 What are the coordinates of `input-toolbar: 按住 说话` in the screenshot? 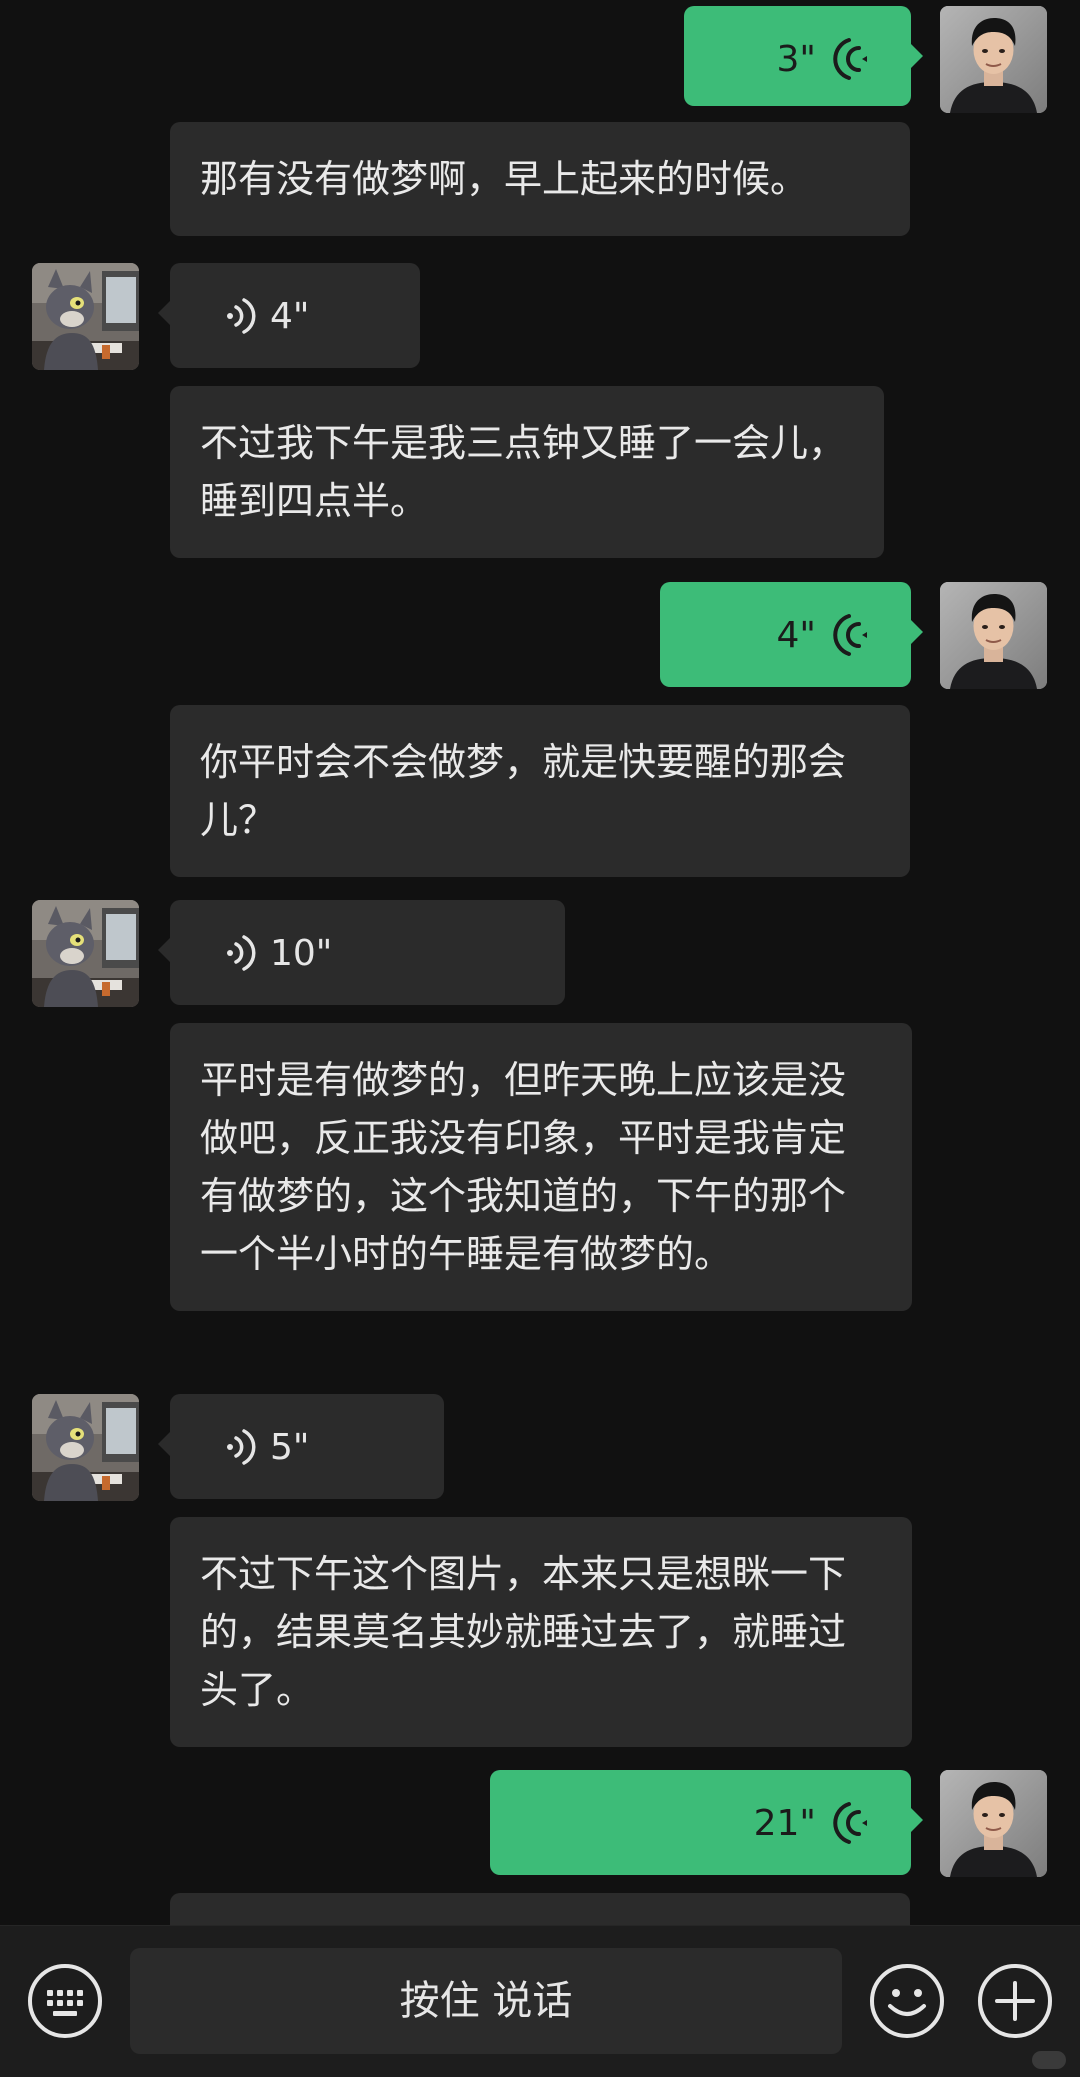 It's located at (540, 2001).